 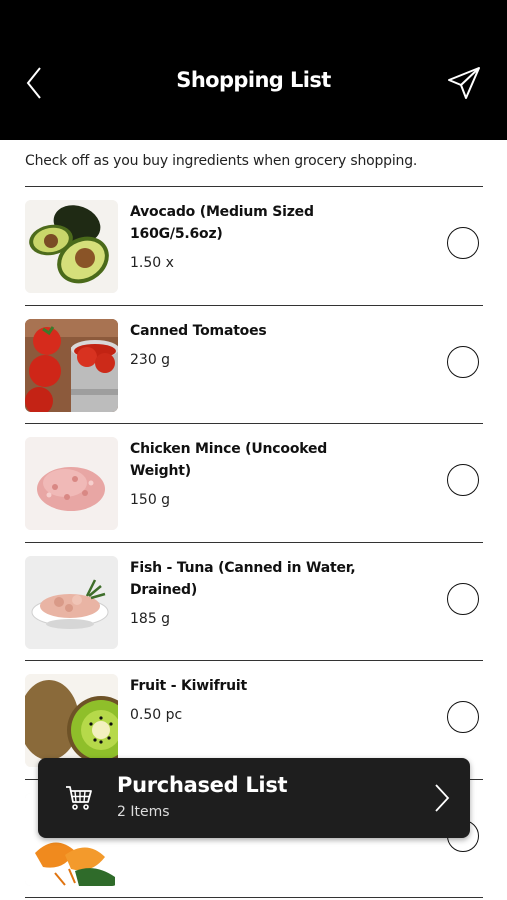 I want to click on tuna-image, so click(x=71, y=602).